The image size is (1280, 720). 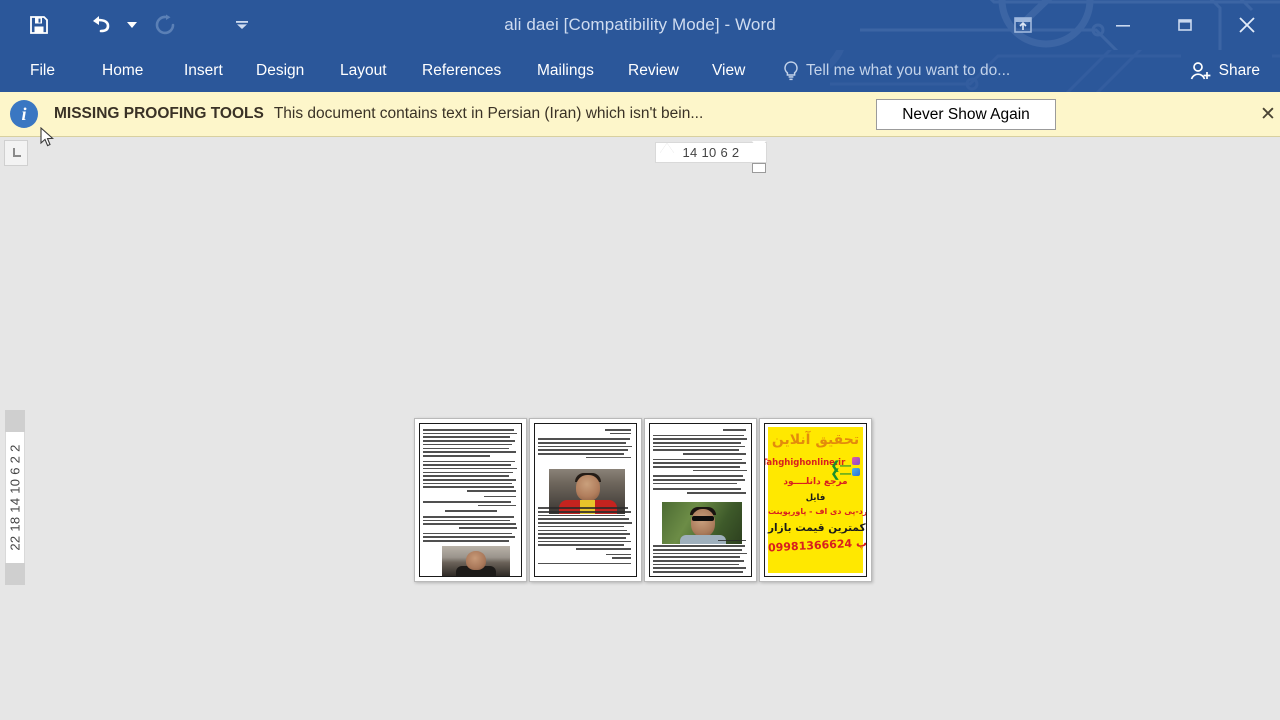 What do you see at coordinates (159, 113) in the screenshot?
I see `message-bar-title: MISSING PROOFING TOOLS` at bounding box center [159, 113].